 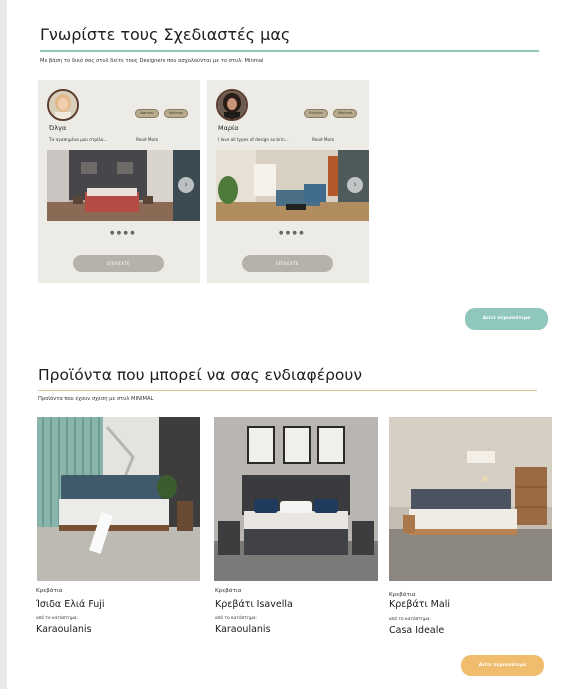 I want to click on designer-name: Μαρία, so click(x=228, y=128).